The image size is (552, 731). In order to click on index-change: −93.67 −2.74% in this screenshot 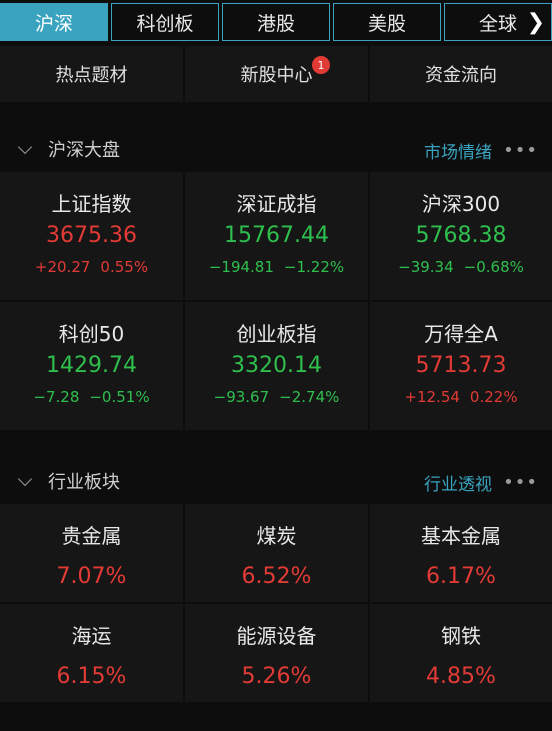, I will do `click(276, 397)`.